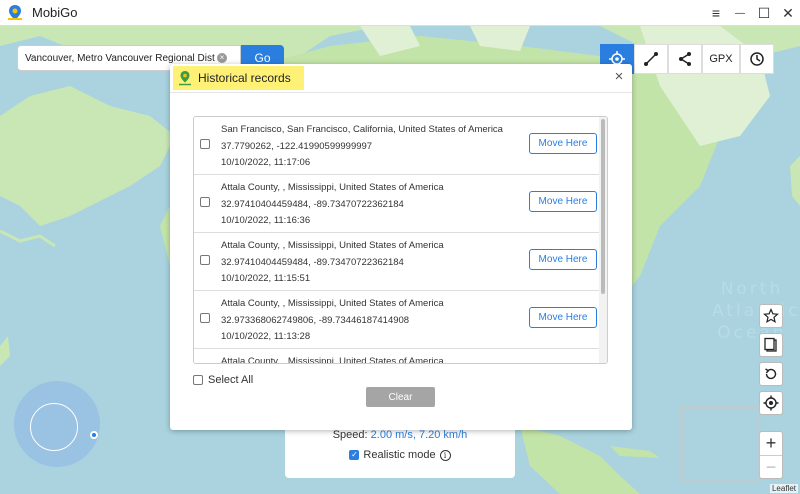 Image resolution: width=800 pixels, height=494 pixels. I want to click on record-time: 10/10/2022, 11:16:36, so click(266, 220).